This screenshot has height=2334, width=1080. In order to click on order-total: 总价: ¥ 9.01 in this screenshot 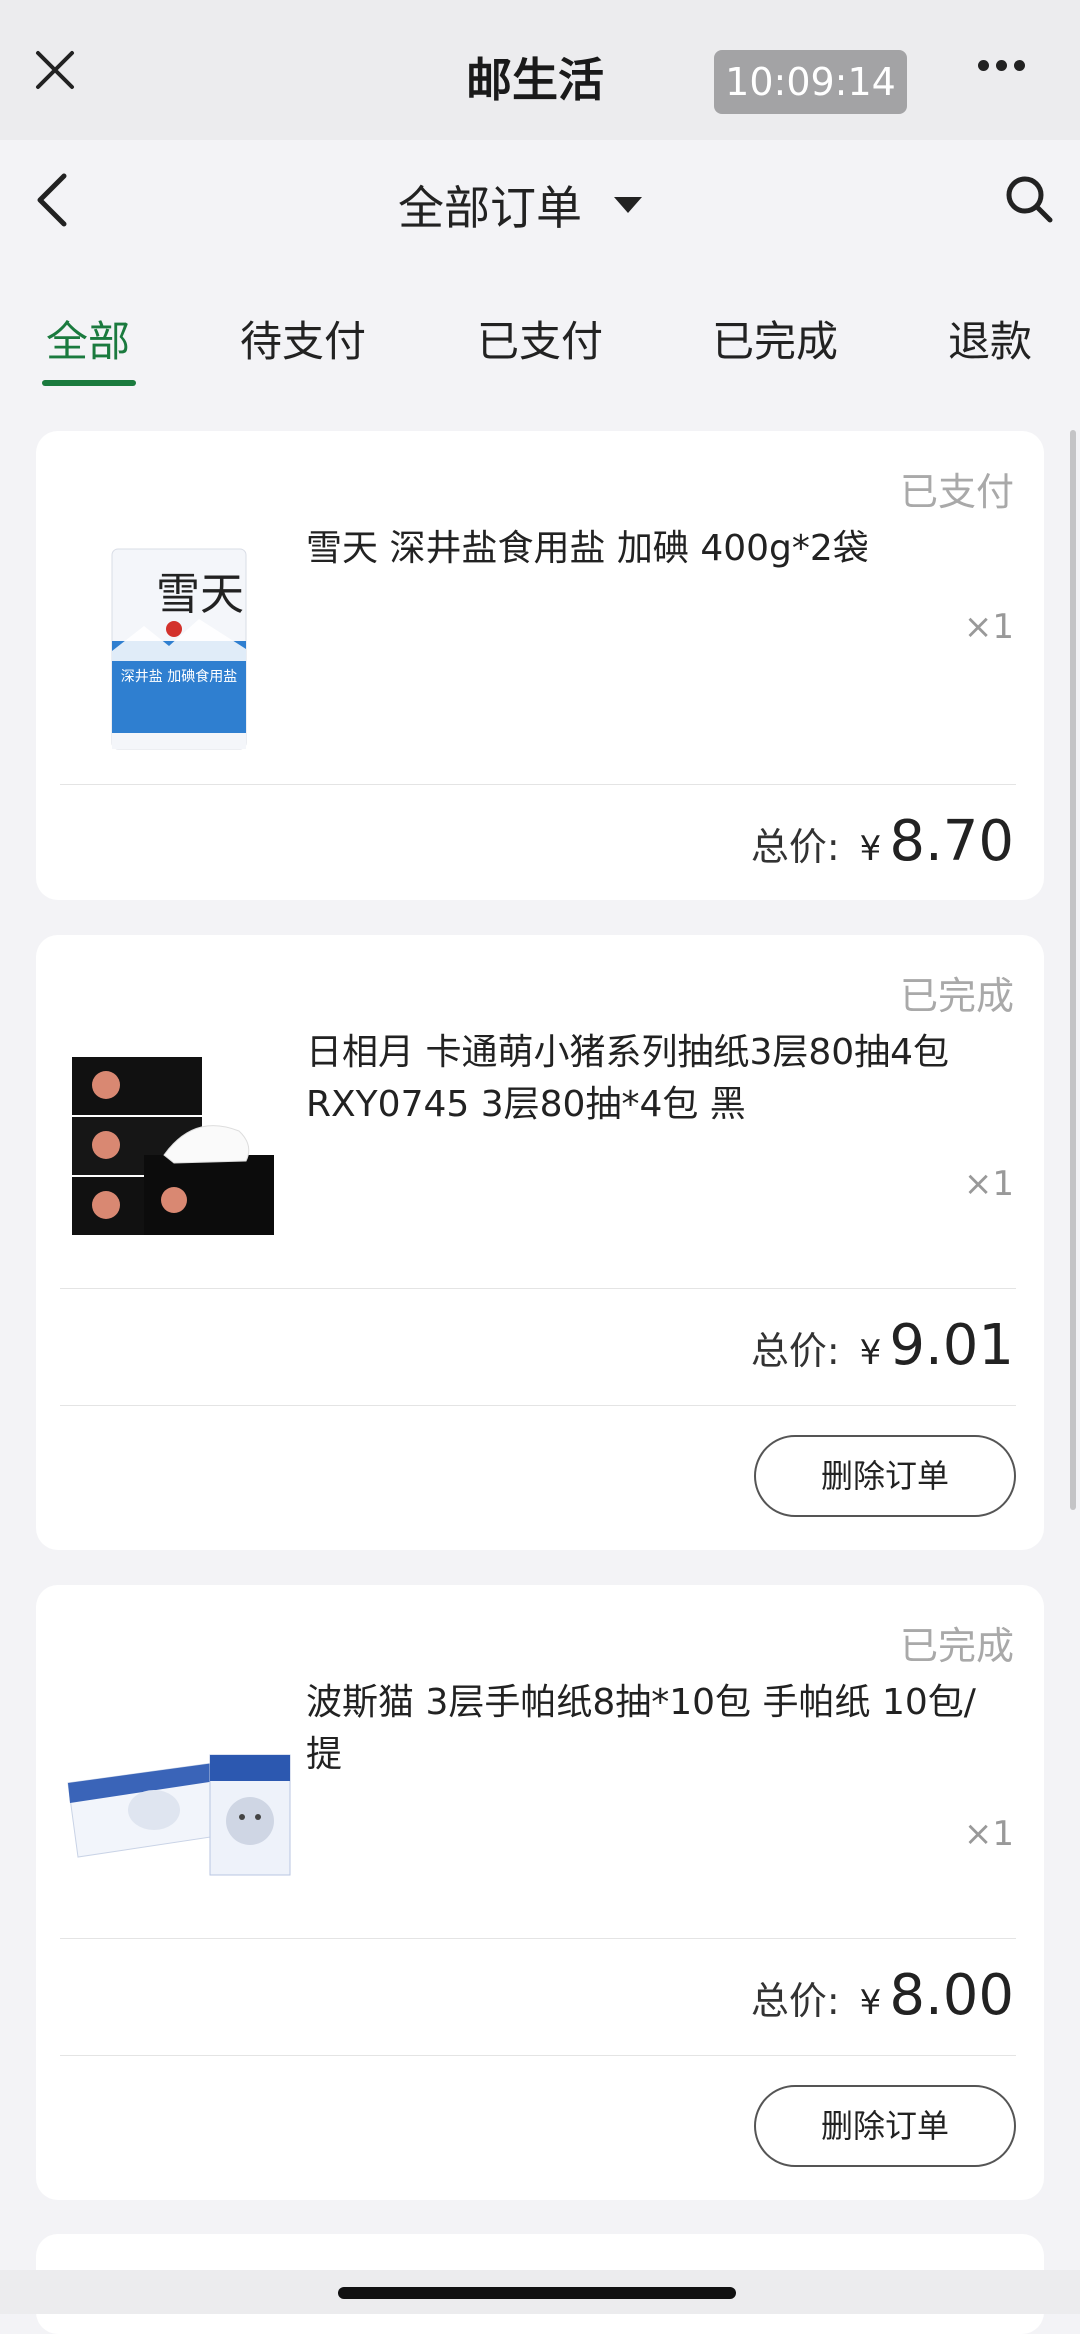, I will do `click(882, 1345)`.